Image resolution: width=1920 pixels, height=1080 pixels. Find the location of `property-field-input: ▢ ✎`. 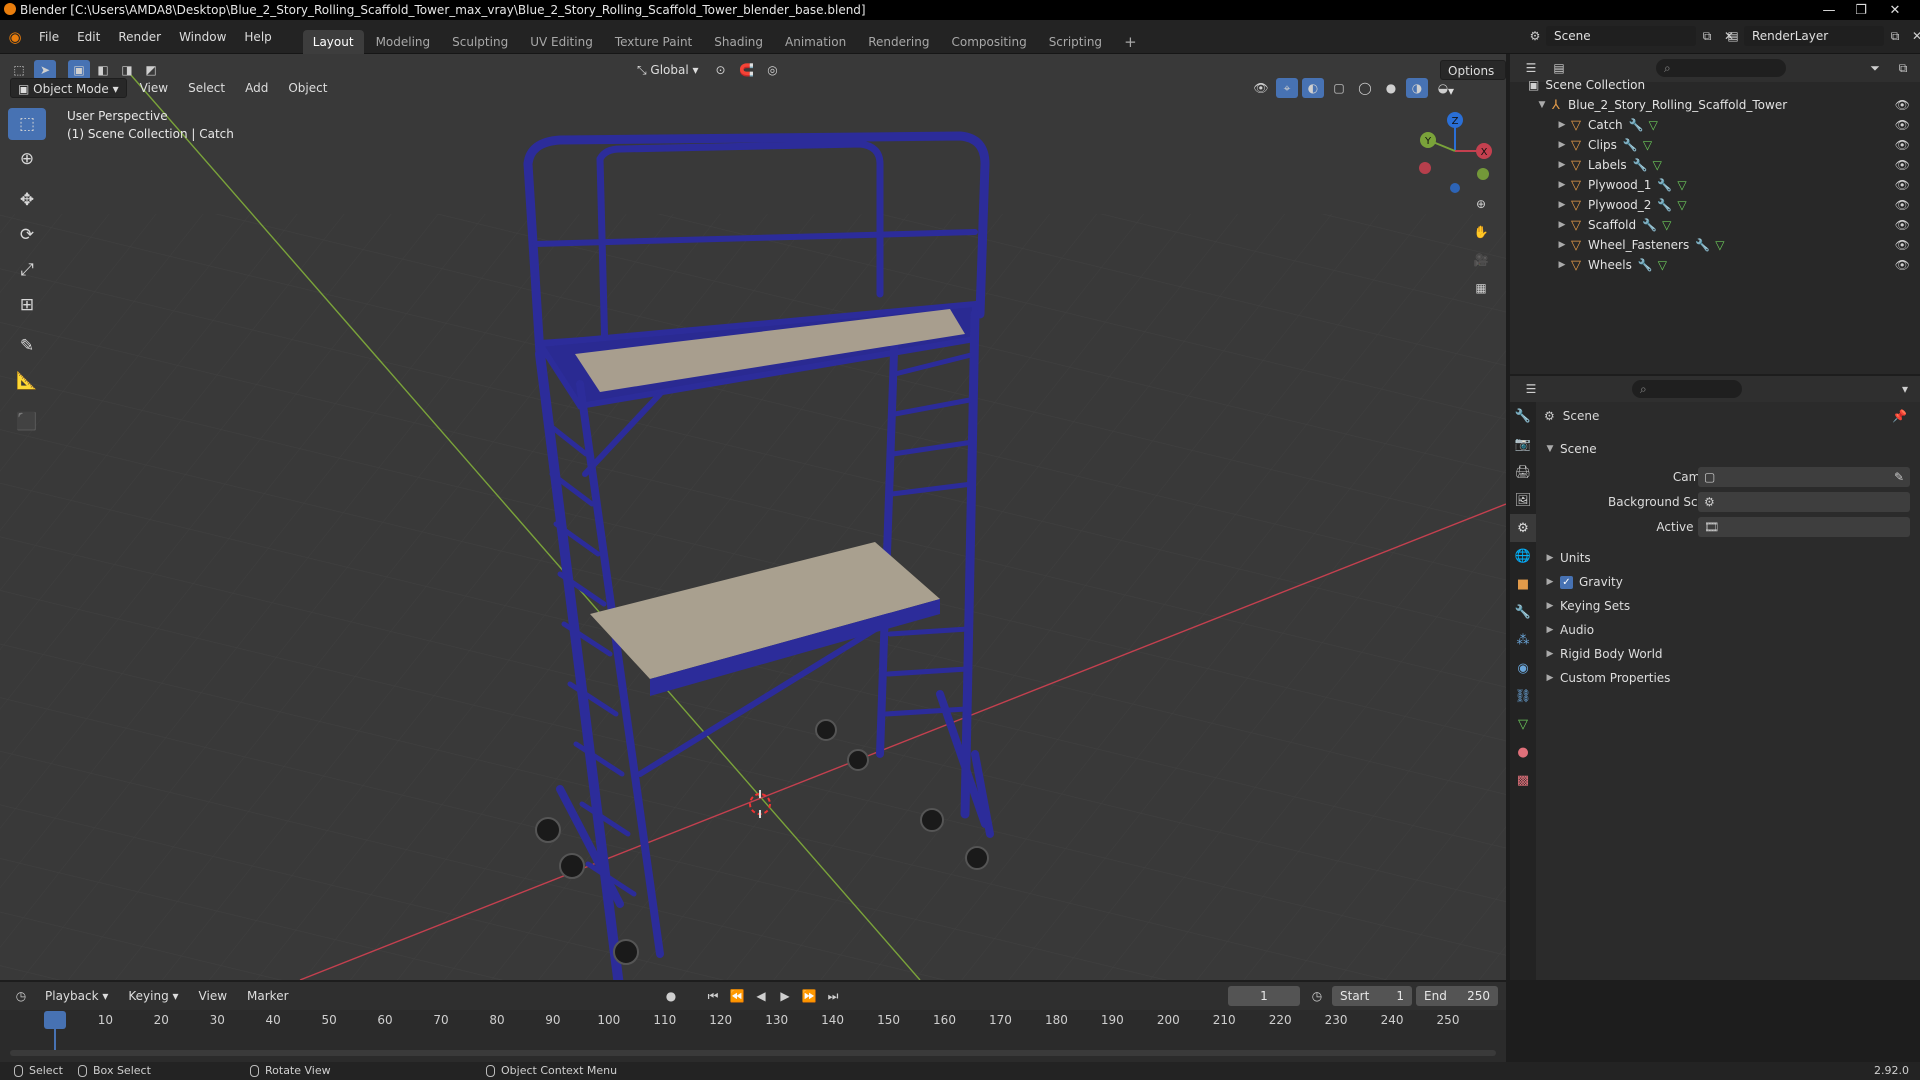

property-field-input: ▢ ✎ is located at coordinates (1804, 477).